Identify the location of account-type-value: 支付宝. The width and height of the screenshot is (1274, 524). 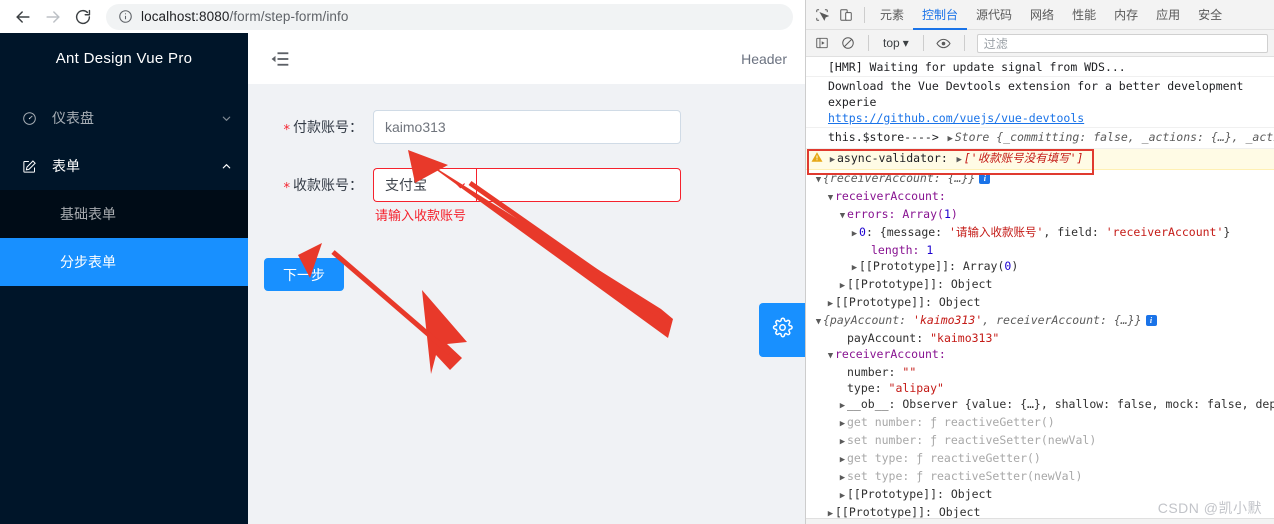
(406, 185).